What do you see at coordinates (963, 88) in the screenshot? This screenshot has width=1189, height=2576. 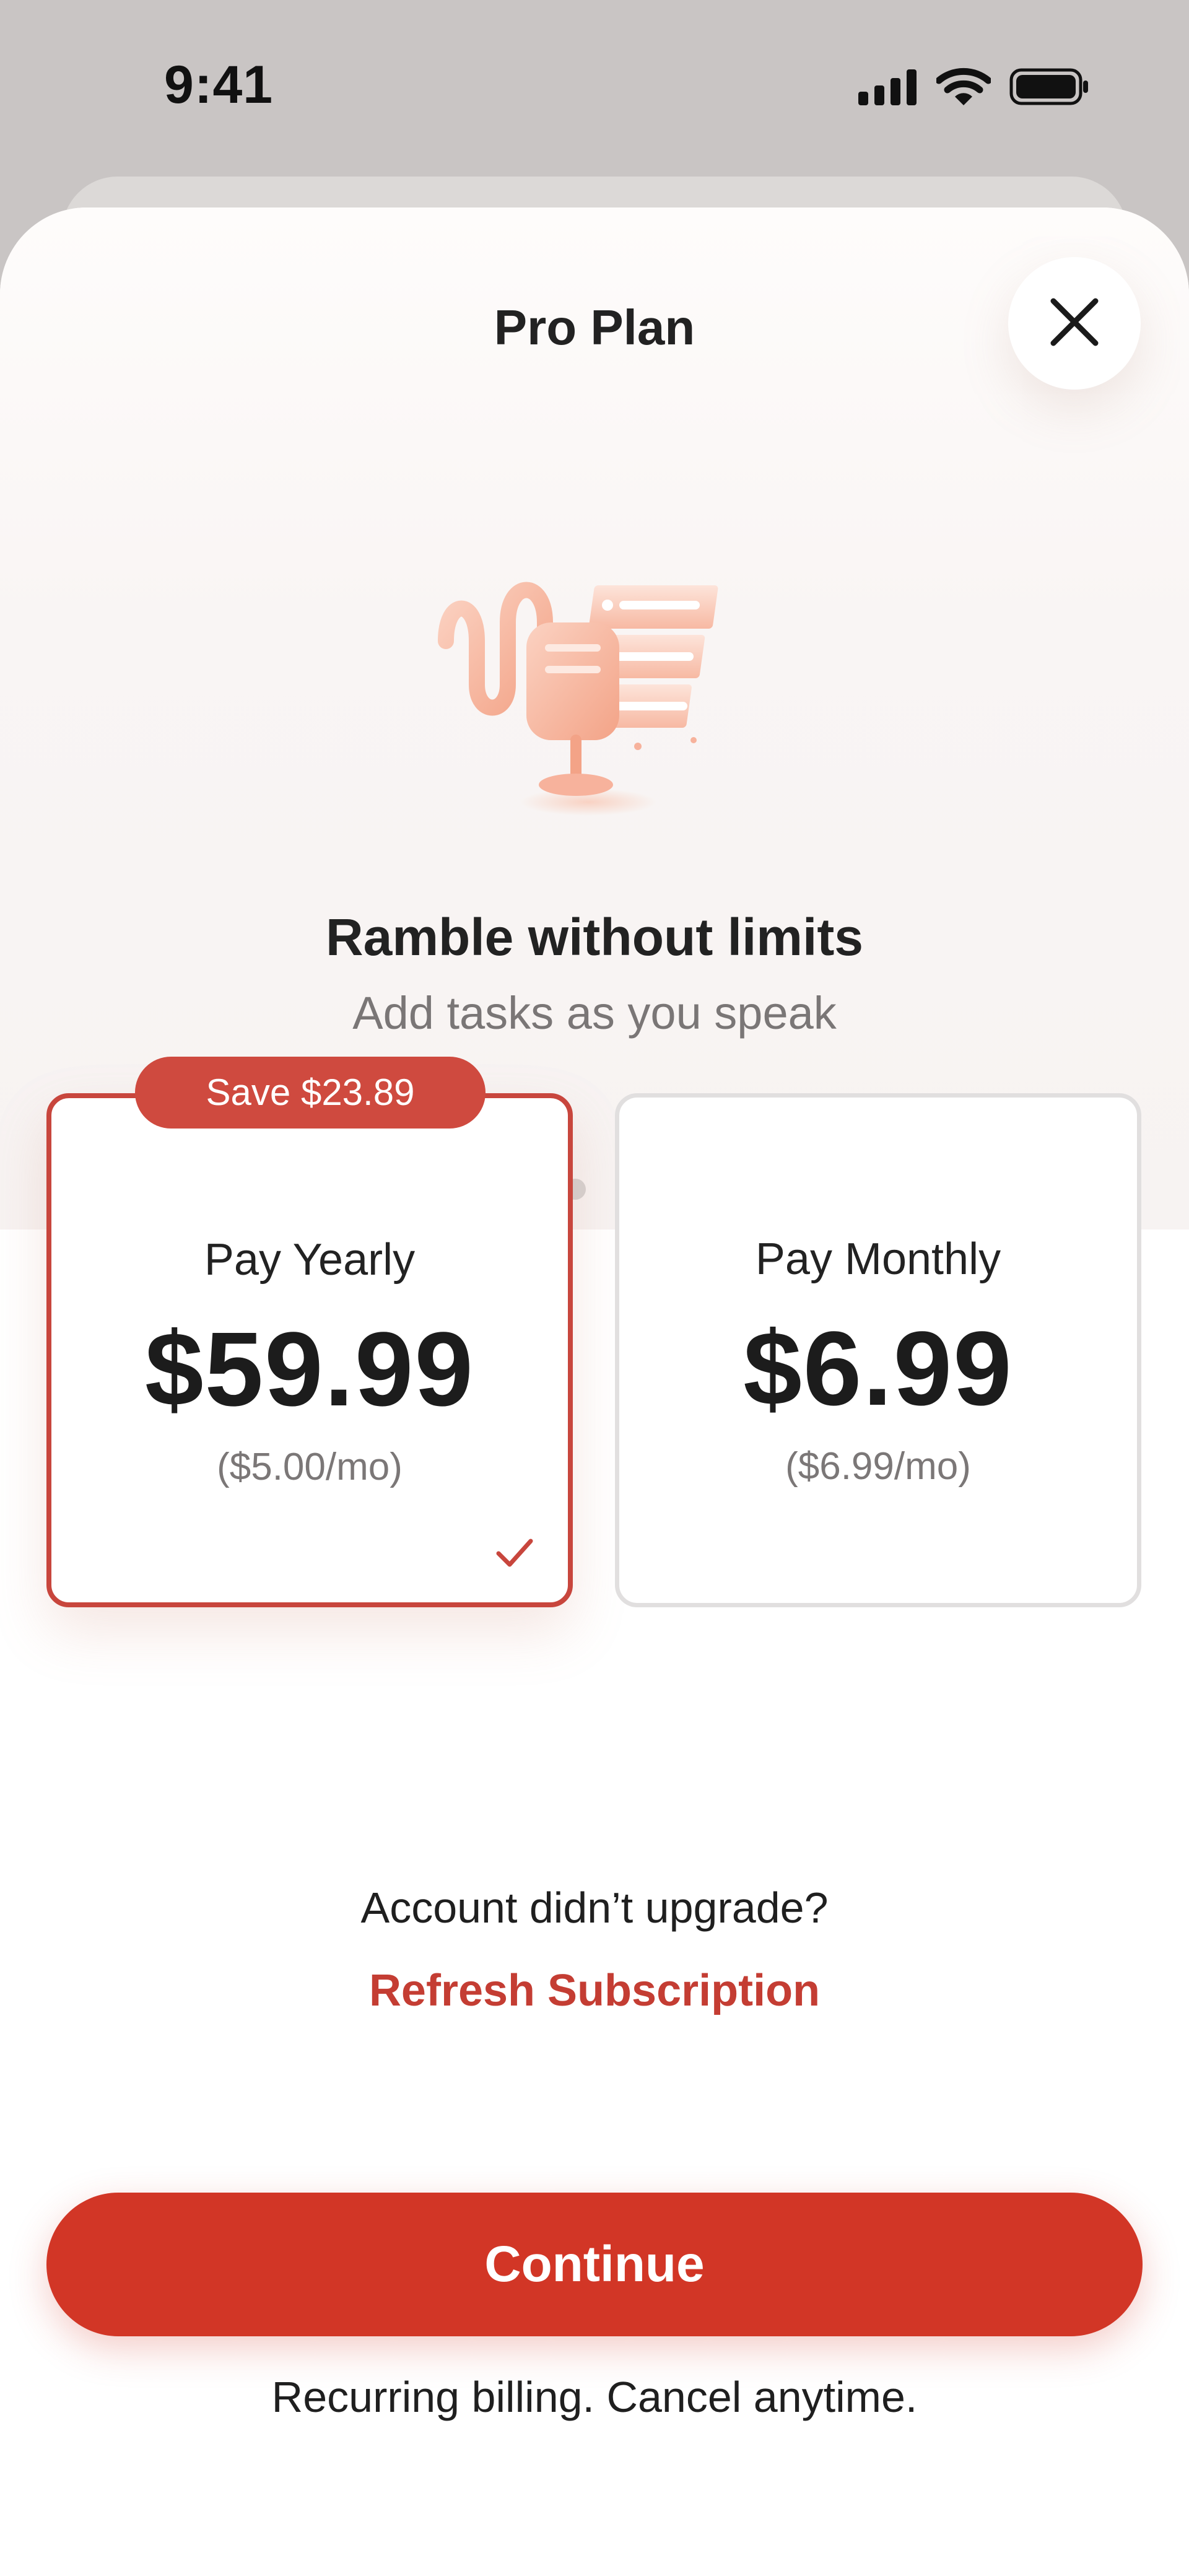 I see `wifi-icon` at bounding box center [963, 88].